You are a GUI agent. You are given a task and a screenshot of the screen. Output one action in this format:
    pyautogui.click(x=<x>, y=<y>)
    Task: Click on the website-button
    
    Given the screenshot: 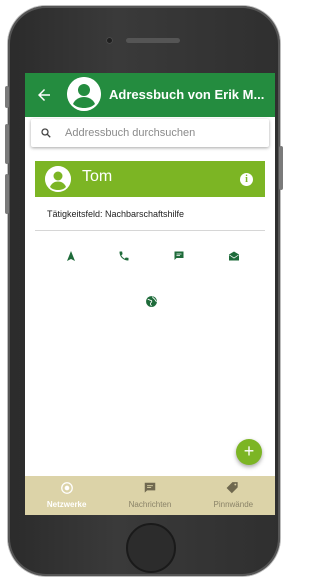 What is the action you would take?
    pyautogui.click(x=151, y=301)
    